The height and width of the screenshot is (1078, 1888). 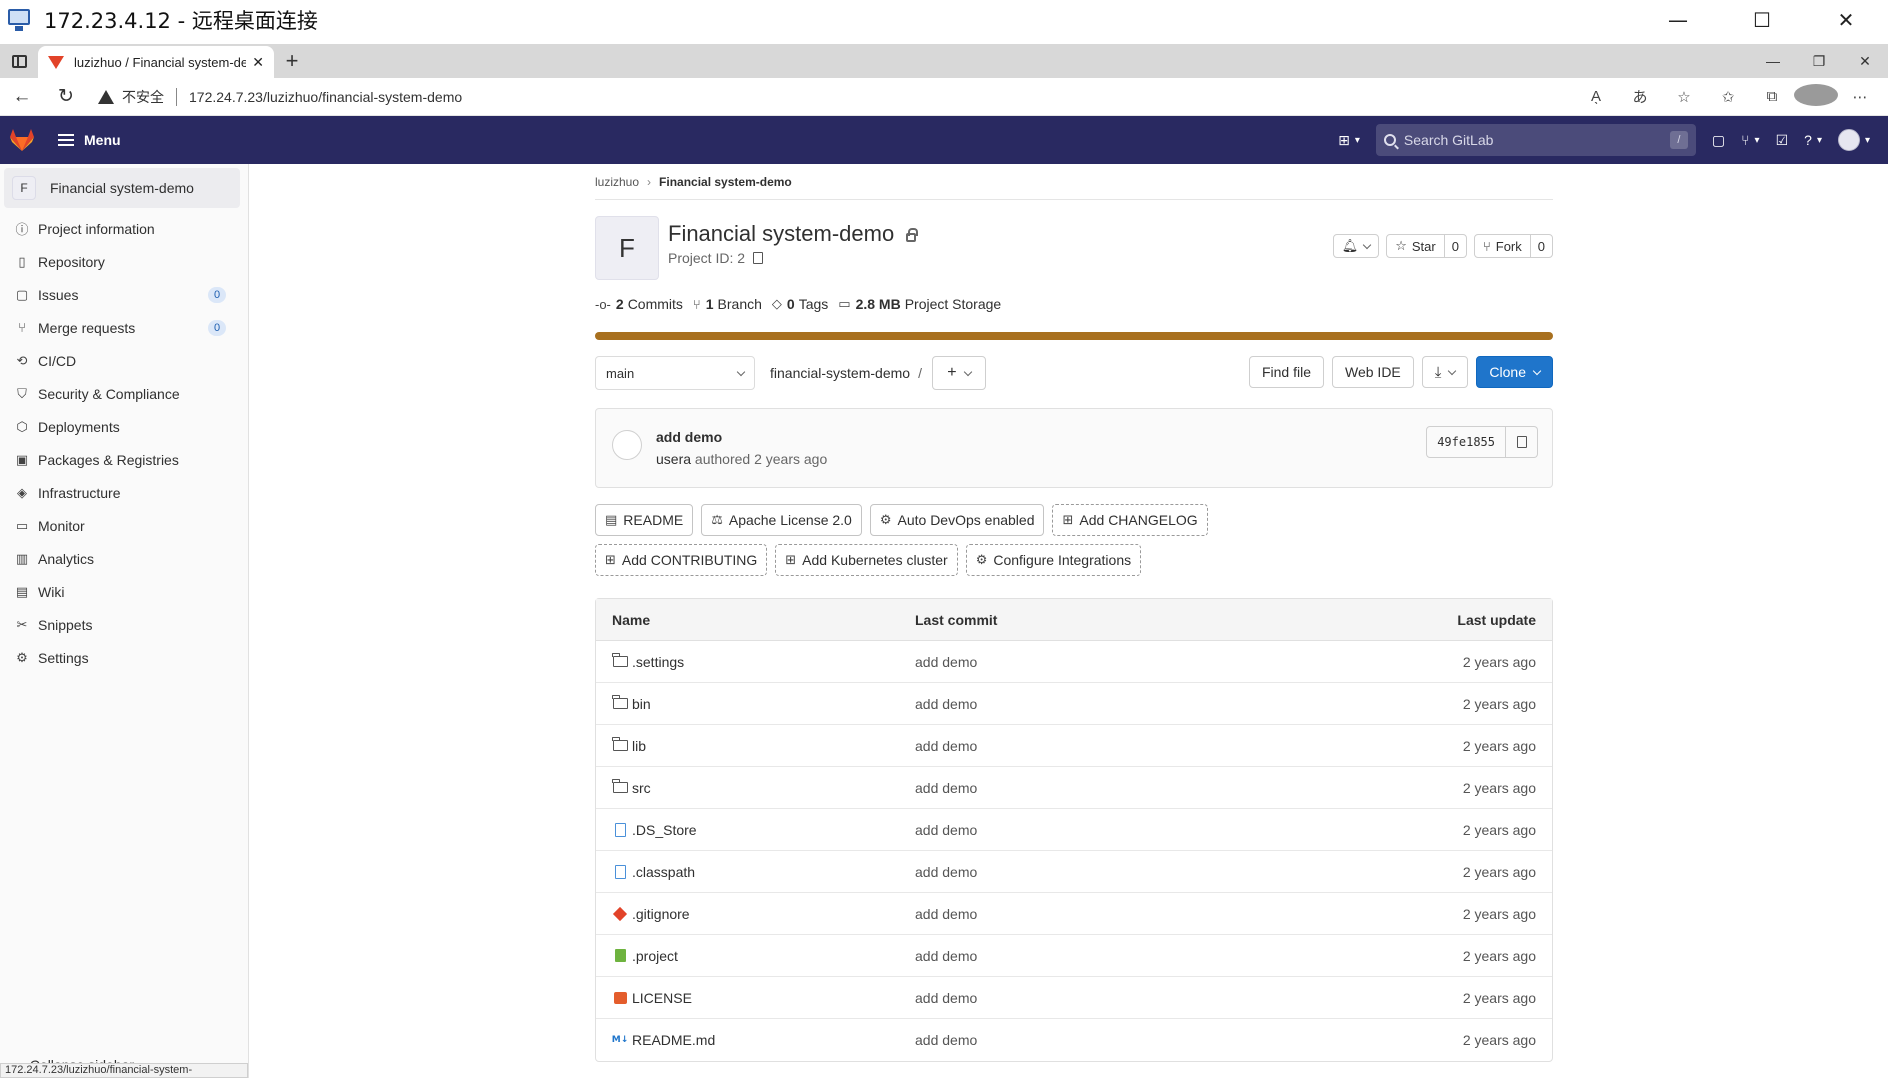 I want to click on branch-selector: main, so click(x=675, y=373).